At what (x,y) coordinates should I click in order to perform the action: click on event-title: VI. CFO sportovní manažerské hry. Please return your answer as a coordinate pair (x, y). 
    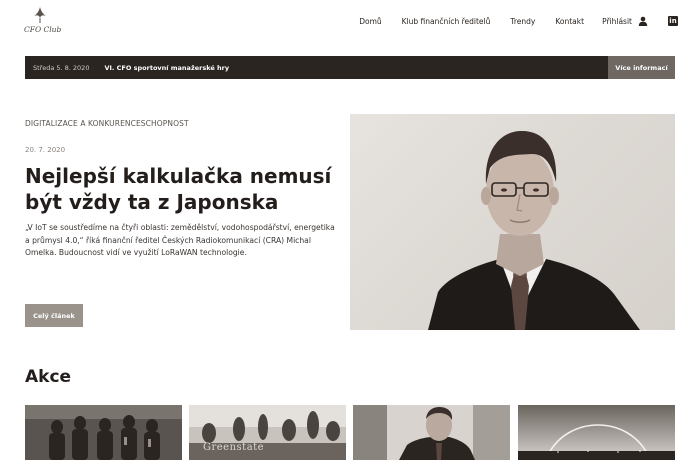
    Looking at the image, I should click on (166, 68).